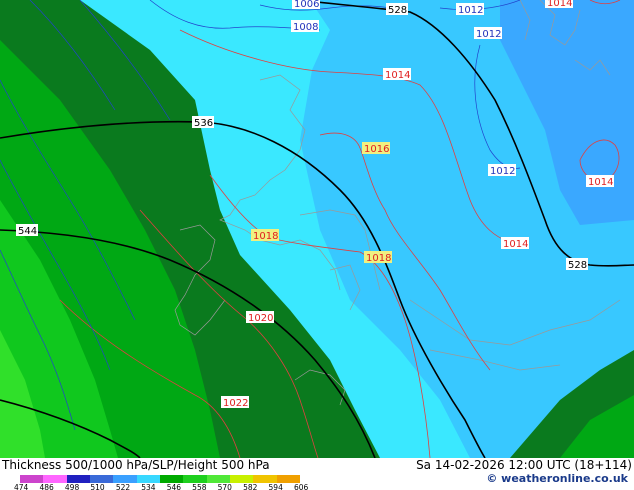 The width and height of the screenshot is (634, 490). I want to click on isobar-label: 1020, so click(260, 318).